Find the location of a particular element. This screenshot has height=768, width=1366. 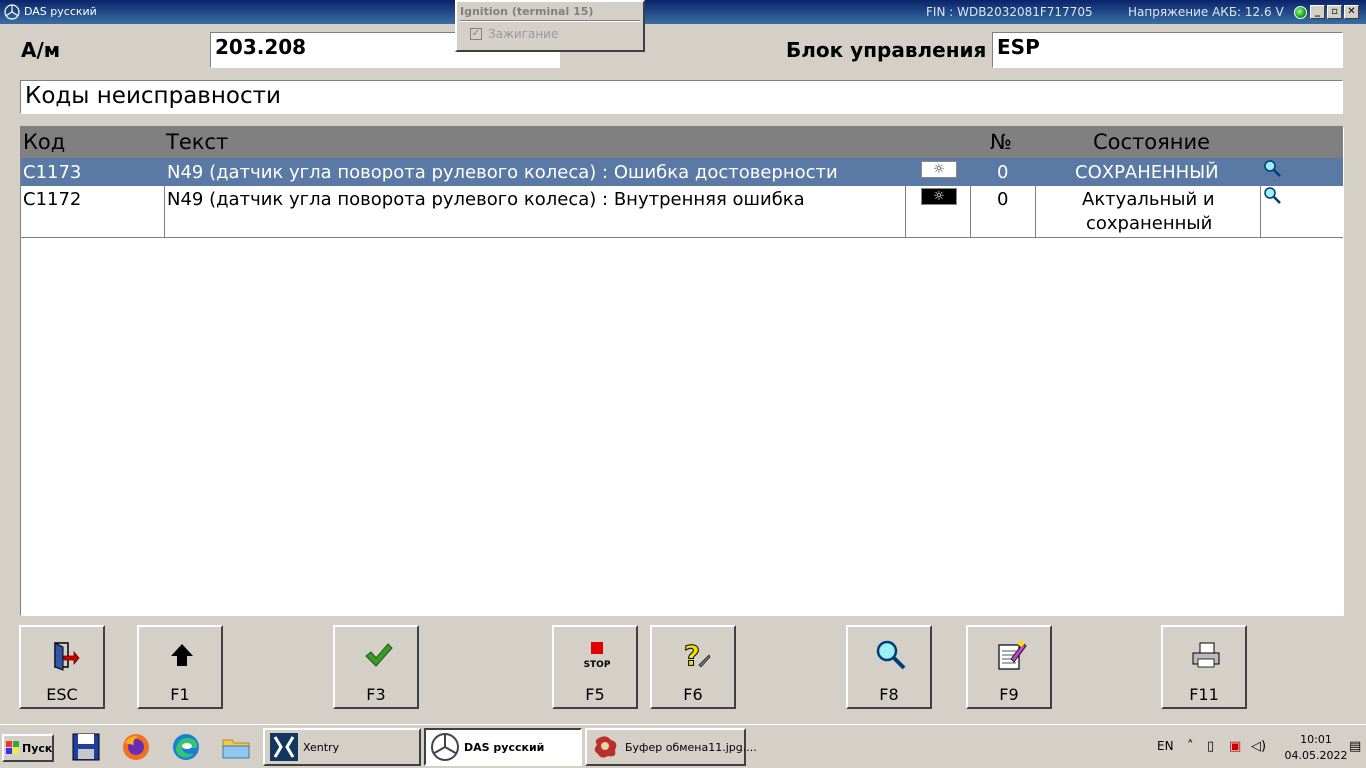

f9-label: F9 is located at coordinates (1009, 694).